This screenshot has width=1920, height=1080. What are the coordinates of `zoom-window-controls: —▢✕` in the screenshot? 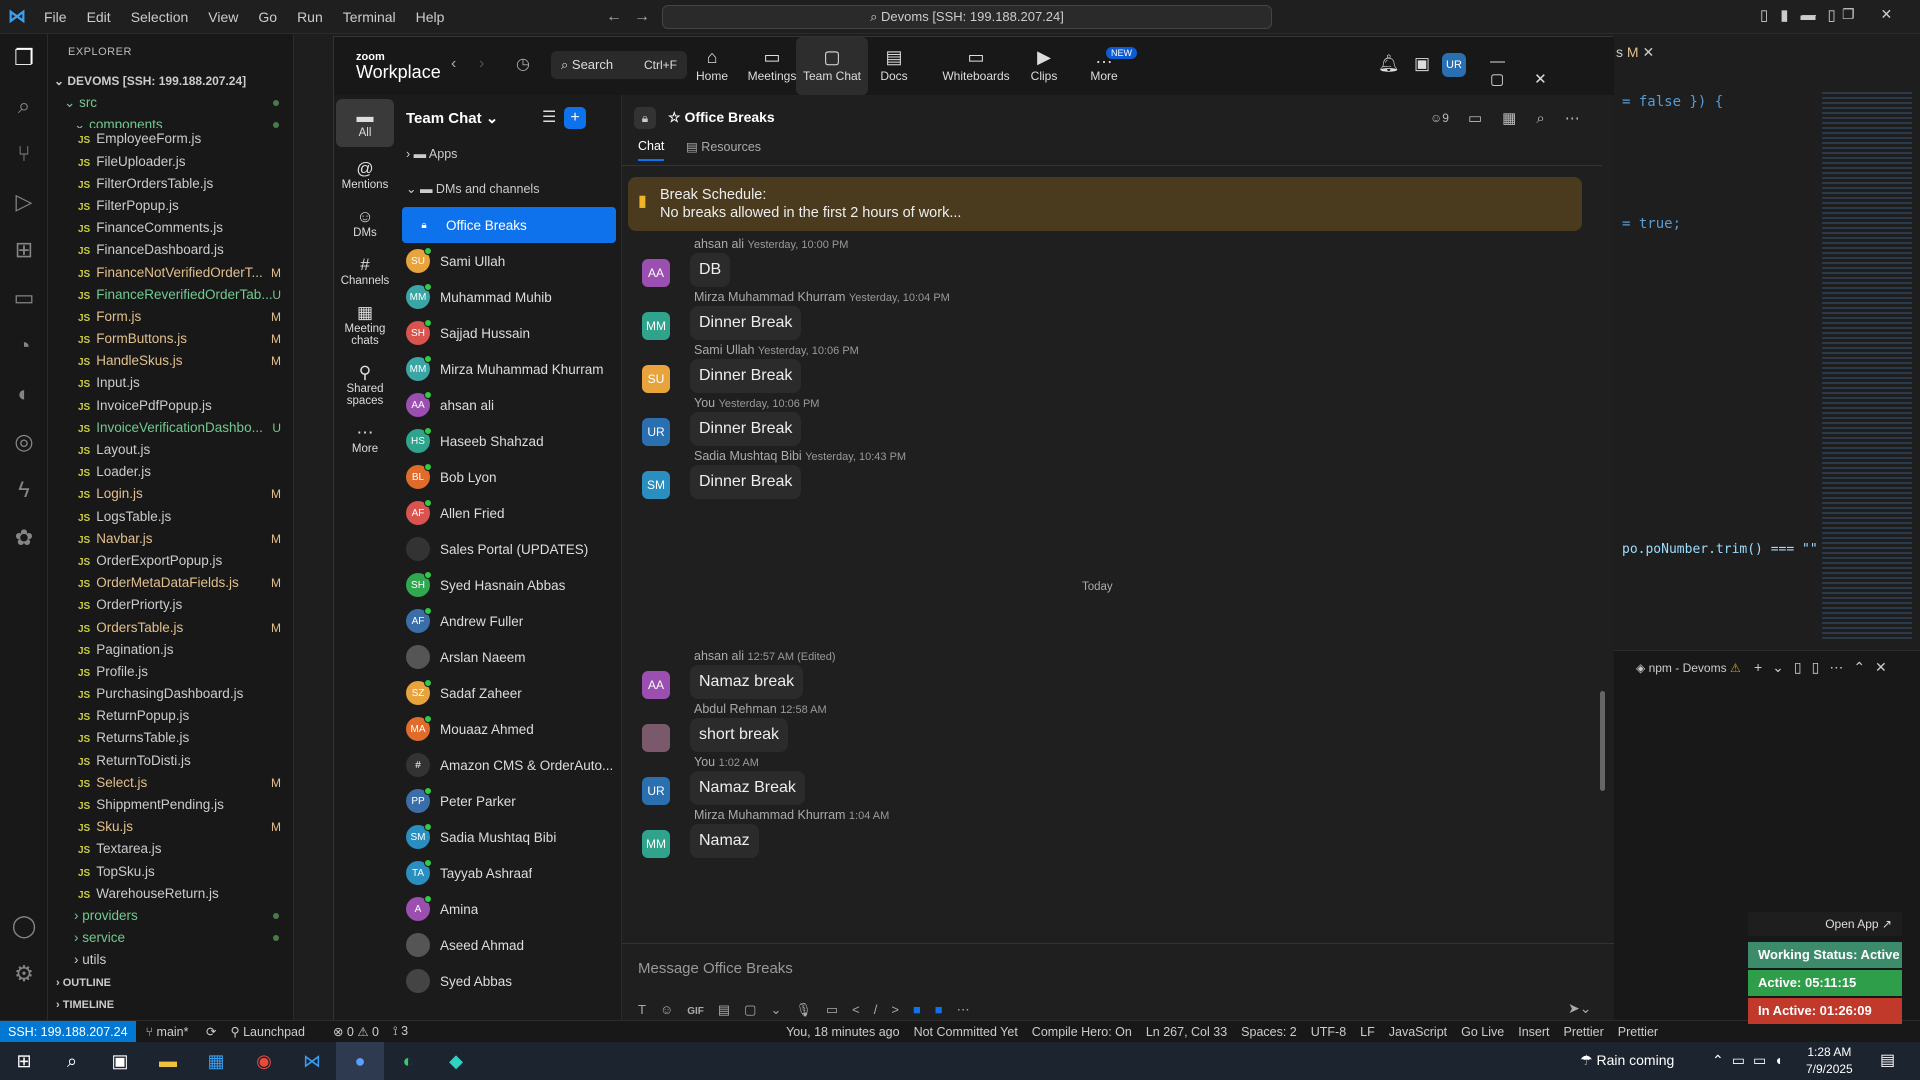 It's located at (1552, 70).